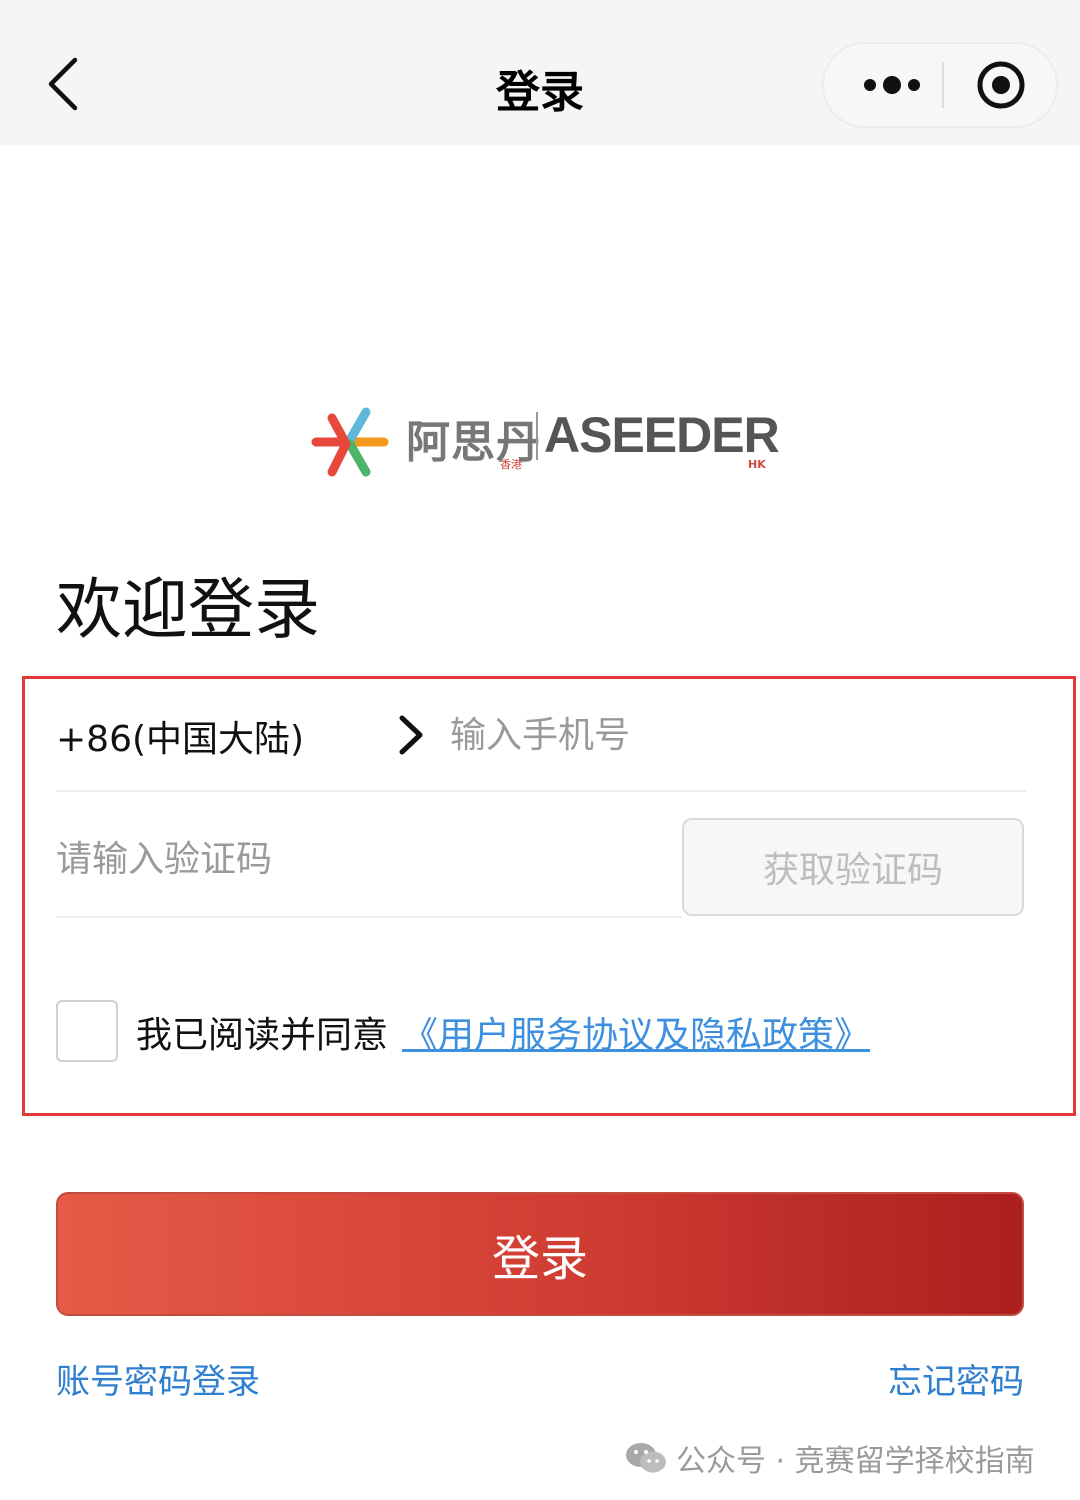 The height and width of the screenshot is (1500, 1080). Describe the element at coordinates (356, 859) in the screenshot. I see `verification-code-input` at that location.